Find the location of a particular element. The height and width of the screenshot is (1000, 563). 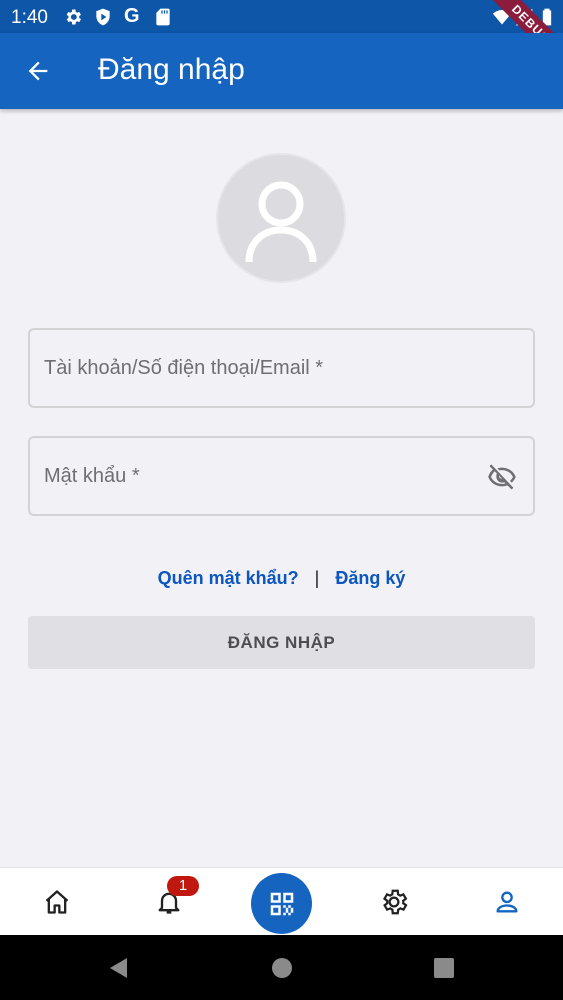

square-recents-icon is located at coordinates (444, 968).